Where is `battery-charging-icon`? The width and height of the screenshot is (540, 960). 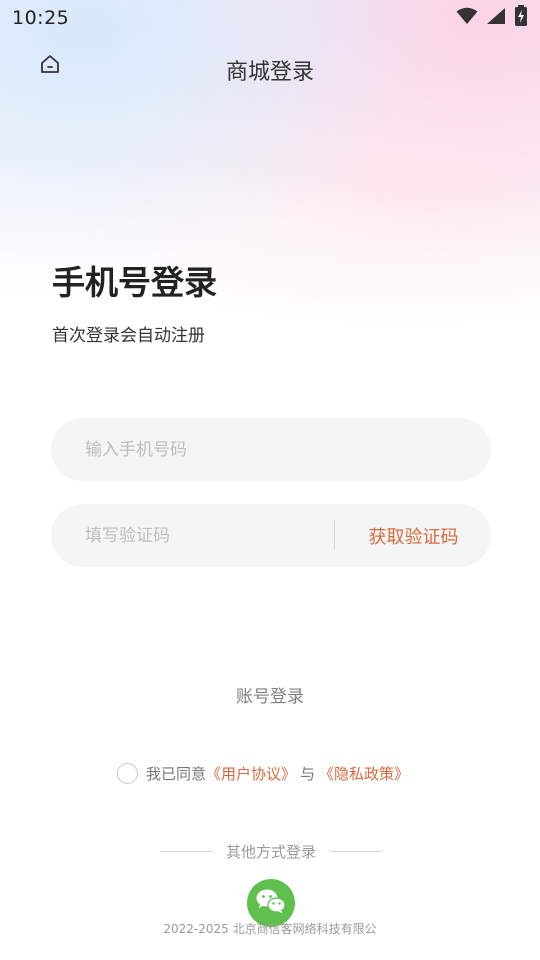
battery-charging-icon is located at coordinates (521, 18).